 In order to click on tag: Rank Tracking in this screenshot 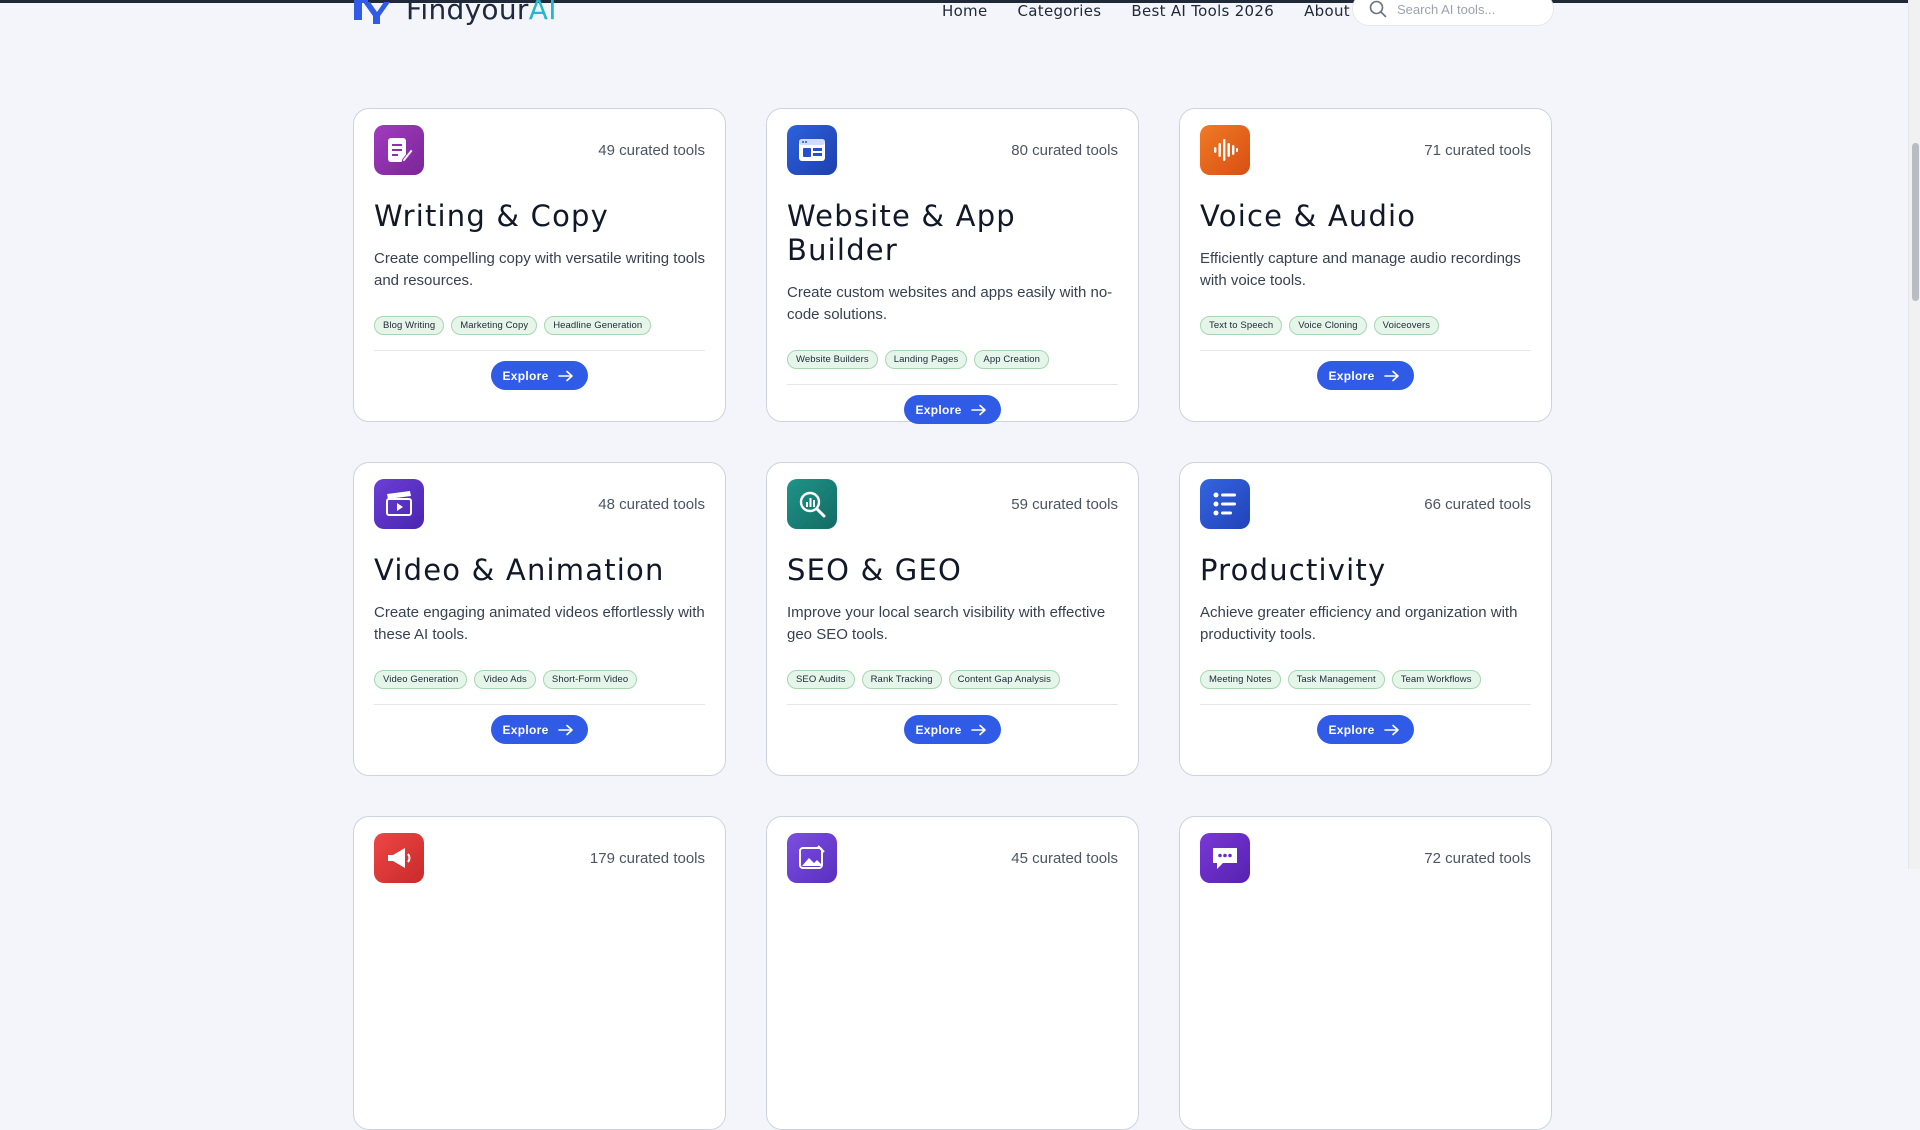, I will do `click(901, 679)`.